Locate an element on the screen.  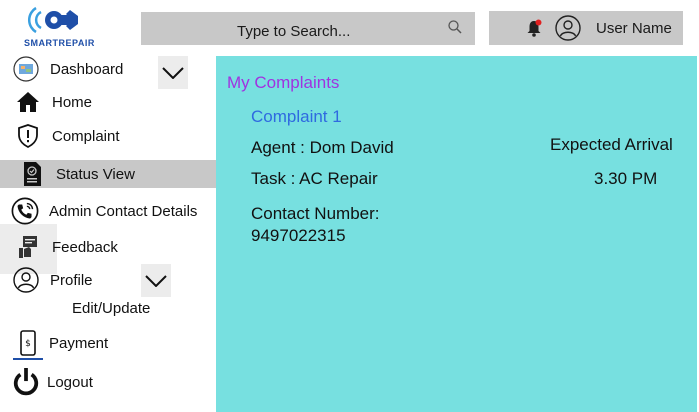
contact-number: 9497022315 is located at coordinates (298, 235).